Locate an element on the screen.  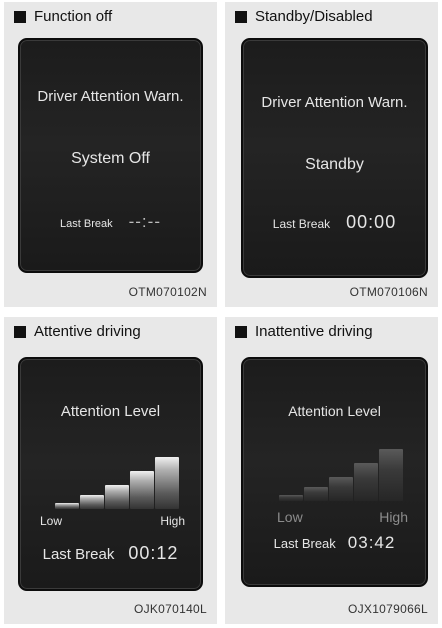
panel-title: Attentive driving is located at coordinates (77, 331).